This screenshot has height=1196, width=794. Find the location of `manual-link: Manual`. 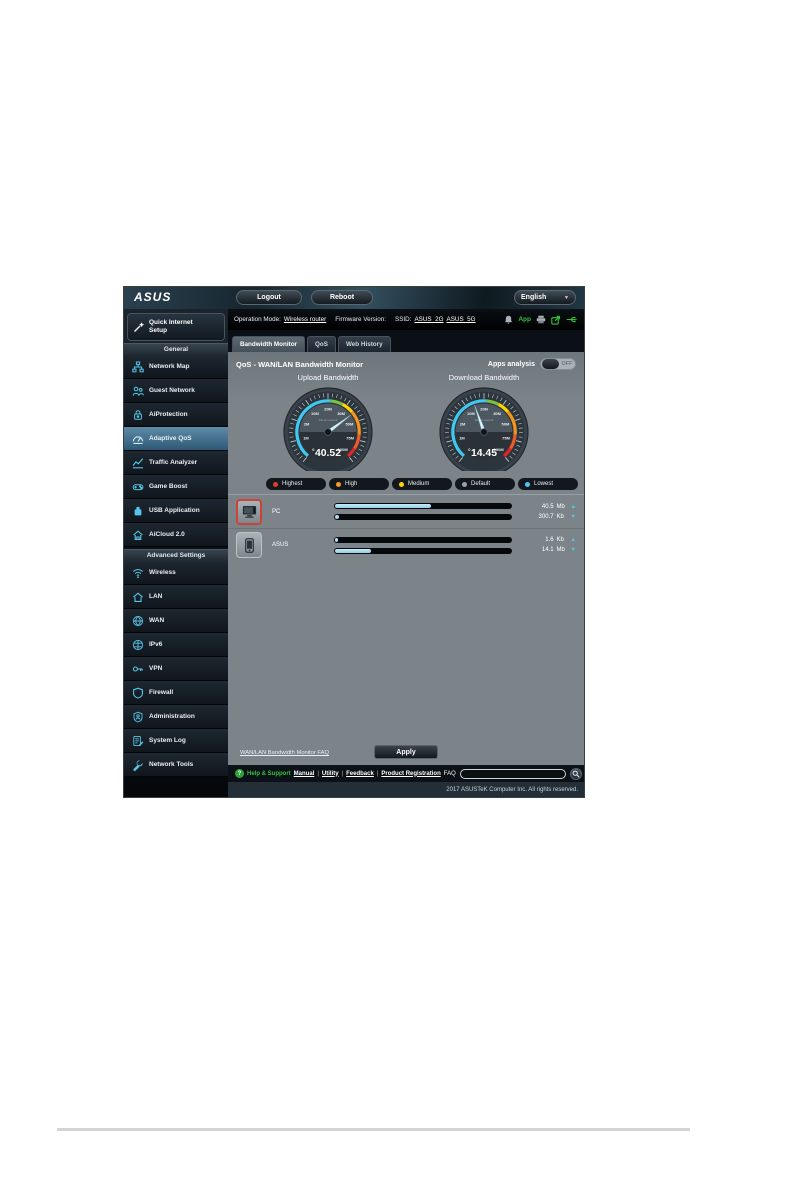

manual-link: Manual is located at coordinates (304, 774).